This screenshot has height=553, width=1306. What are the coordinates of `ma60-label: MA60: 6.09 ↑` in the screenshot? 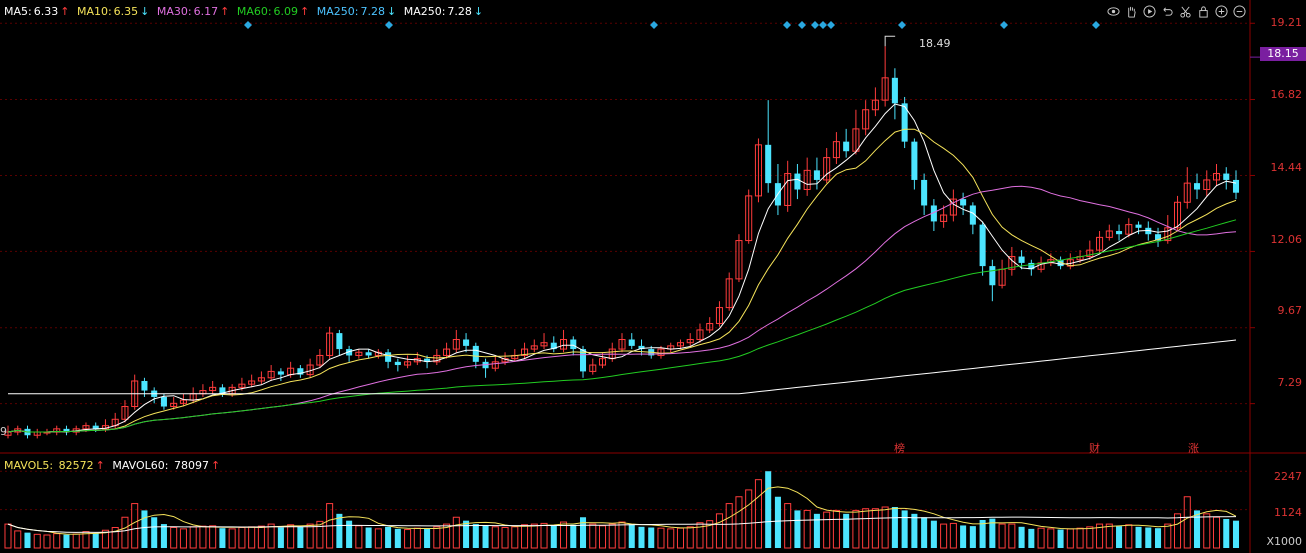 It's located at (273, 11).